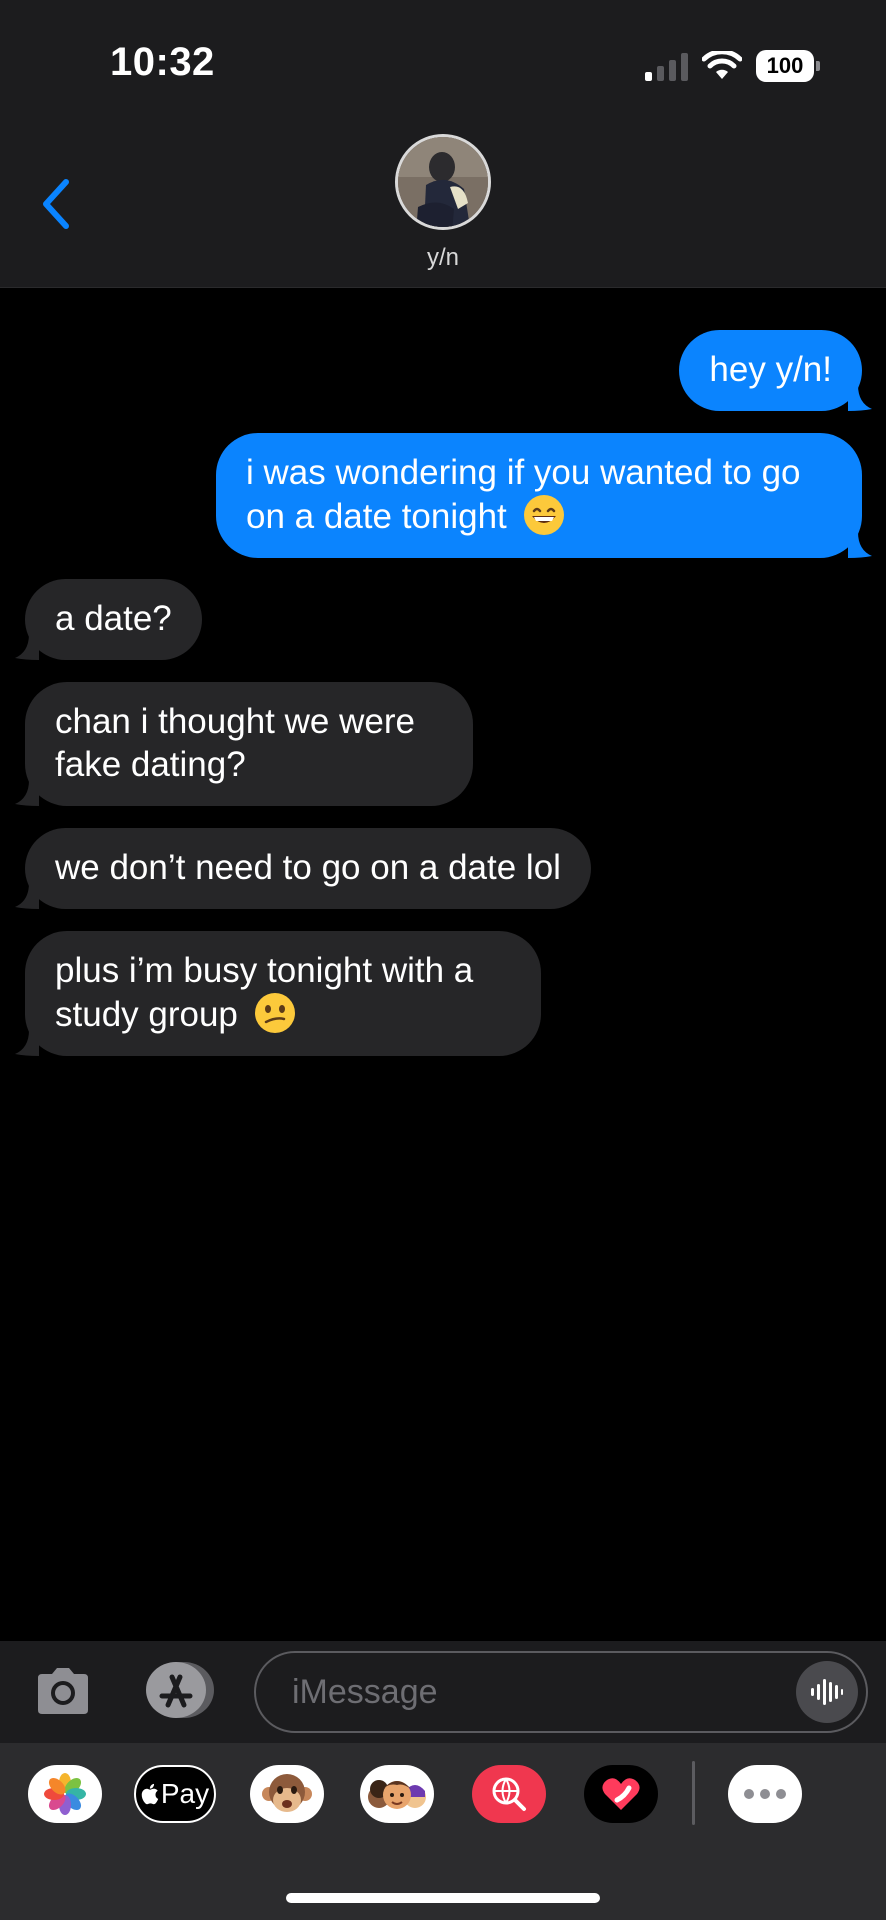 This screenshot has width=886, height=1920. What do you see at coordinates (722, 65) in the screenshot?
I see `wifi-icon` at bounding box center [722, 65].